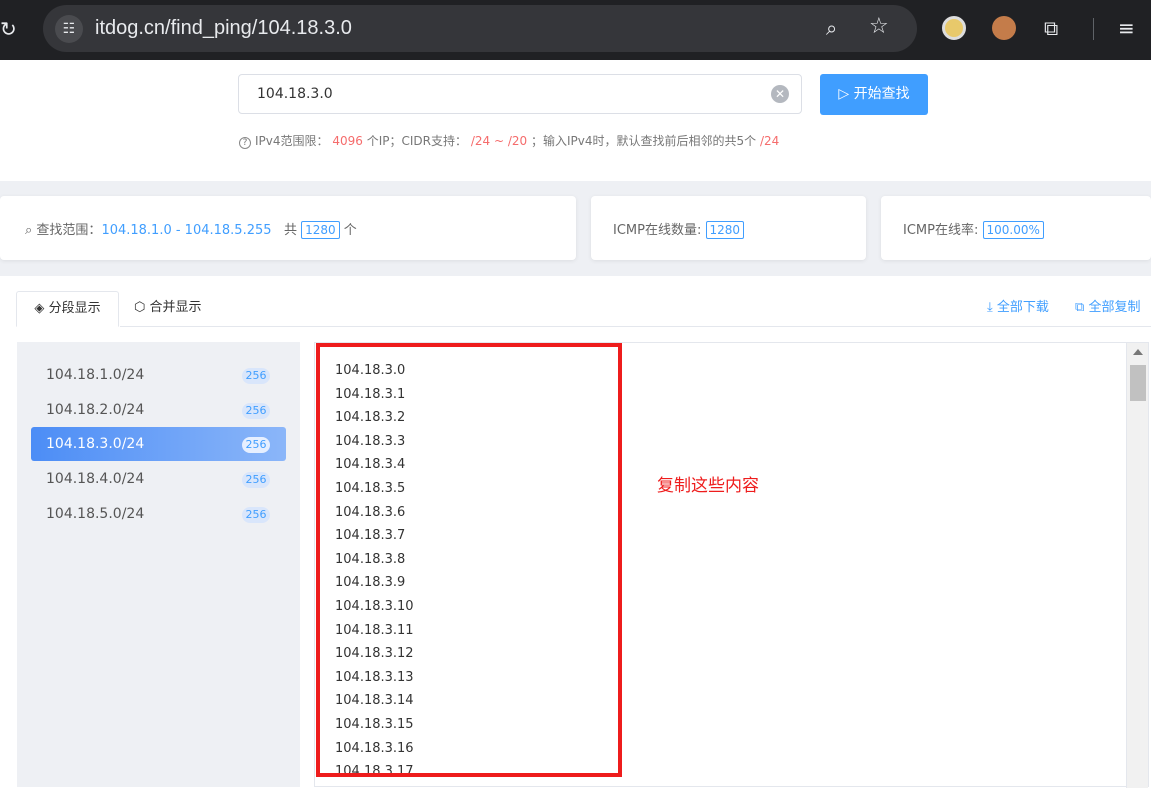 This screenshot has width=1151, height=788. What do you see at coordinates (844, 94) in the screenshot?
I see `play-icon: ▷` at bounding box center [844, 94].